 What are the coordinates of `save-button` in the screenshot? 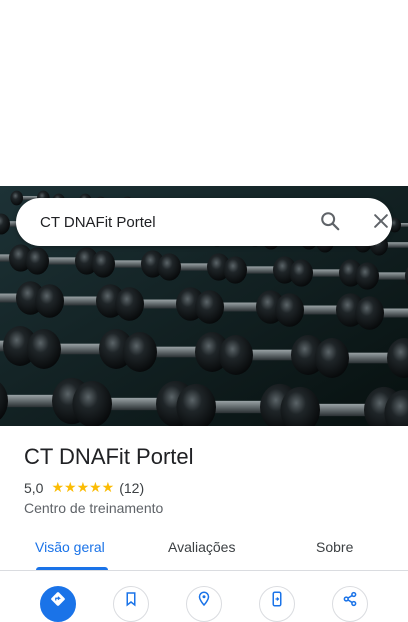 It's located at (131, 604).